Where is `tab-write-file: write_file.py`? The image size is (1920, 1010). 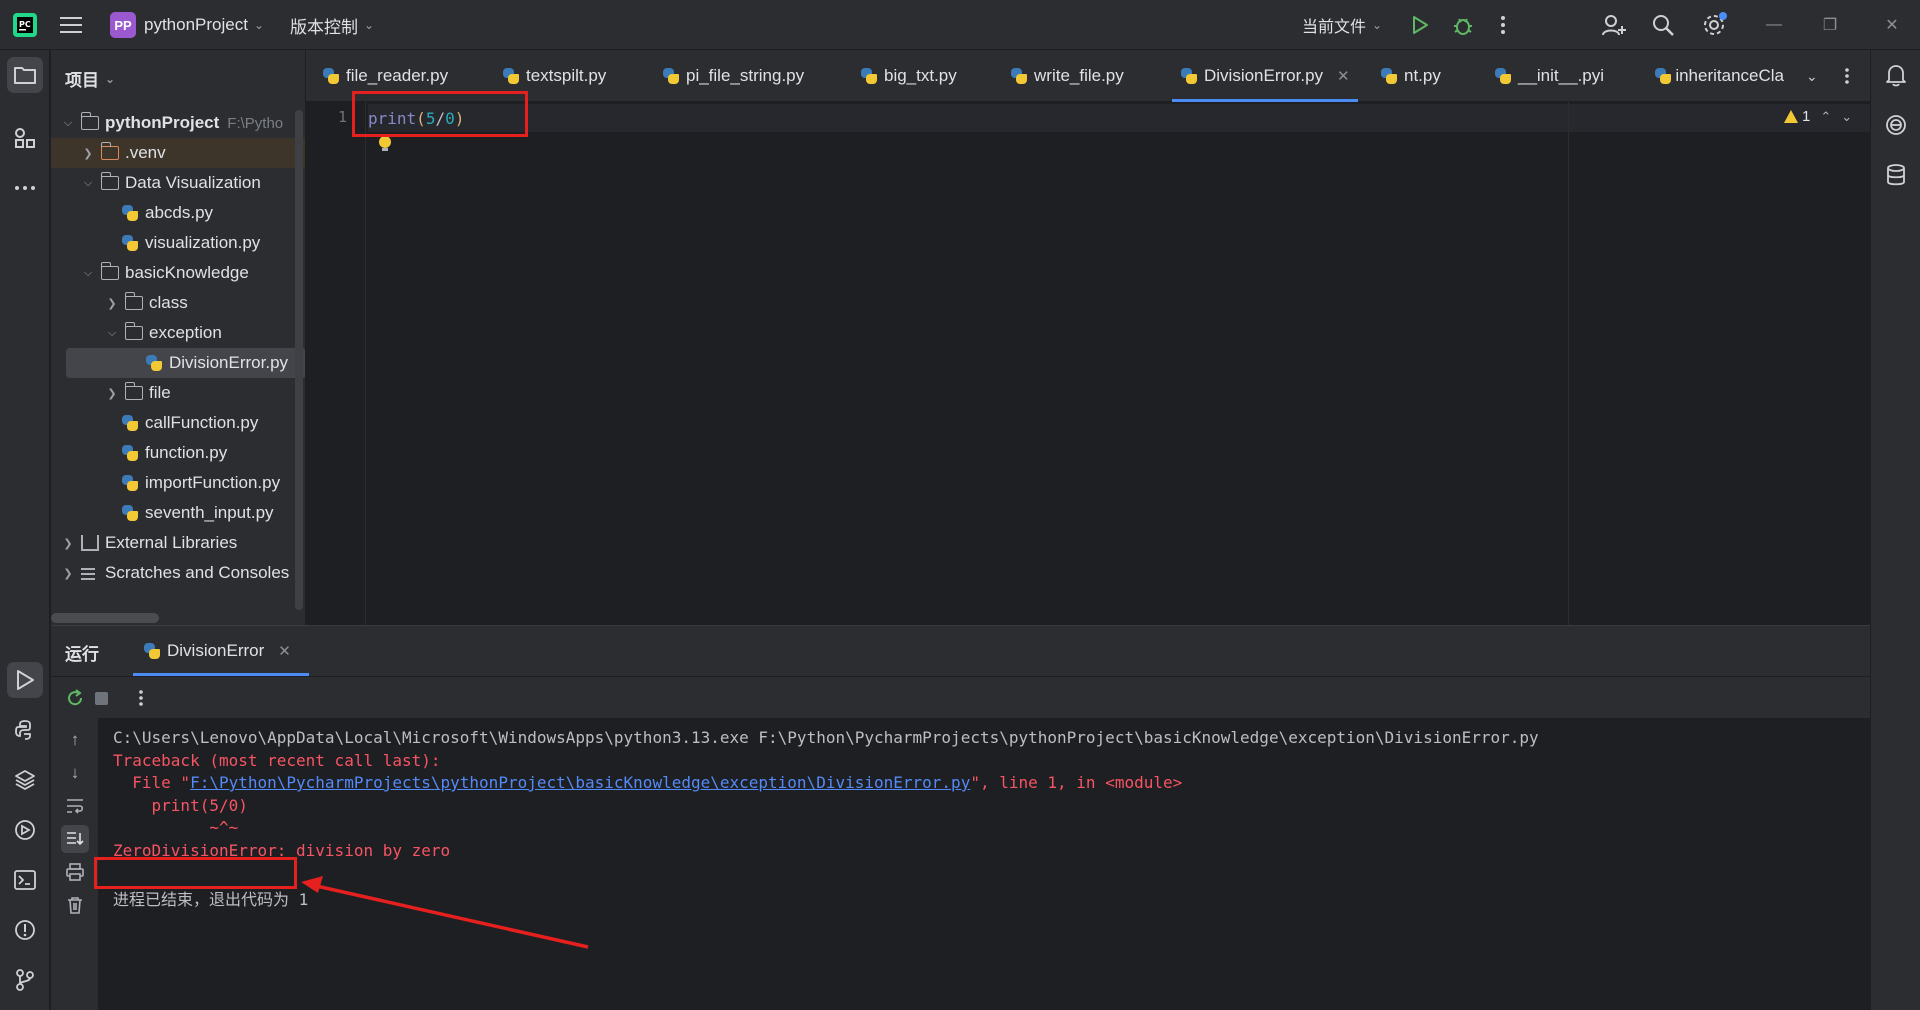
tab-write-file: write_file.py is located at coordinates (1067, 76).